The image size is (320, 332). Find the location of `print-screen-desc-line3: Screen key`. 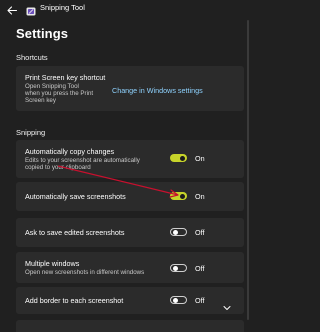

print-screen-desc-line3: Screen key is located at coordinates (40, 100).